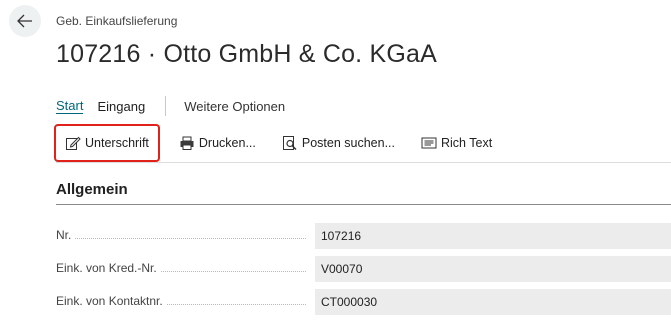  Describe the element at coordinates (92, 189) in the screenshot. I see `section-title-allgemein: Allgemein` at that location.